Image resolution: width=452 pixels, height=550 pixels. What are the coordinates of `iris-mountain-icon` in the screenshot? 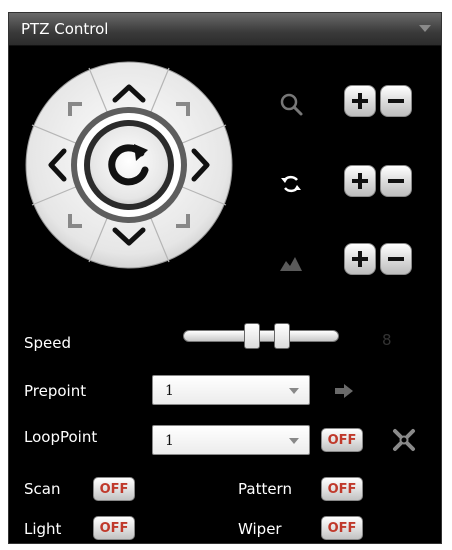 It's located at (291, 264).